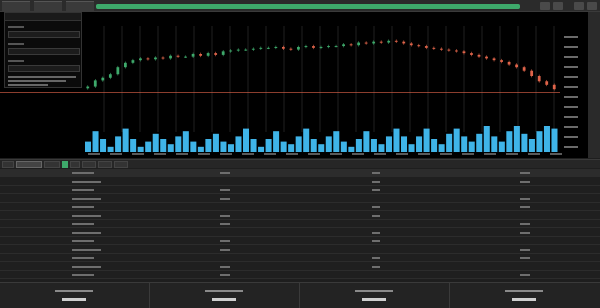 The image size is (600, 308). I want to click on settings-icon, so click(579, 6).